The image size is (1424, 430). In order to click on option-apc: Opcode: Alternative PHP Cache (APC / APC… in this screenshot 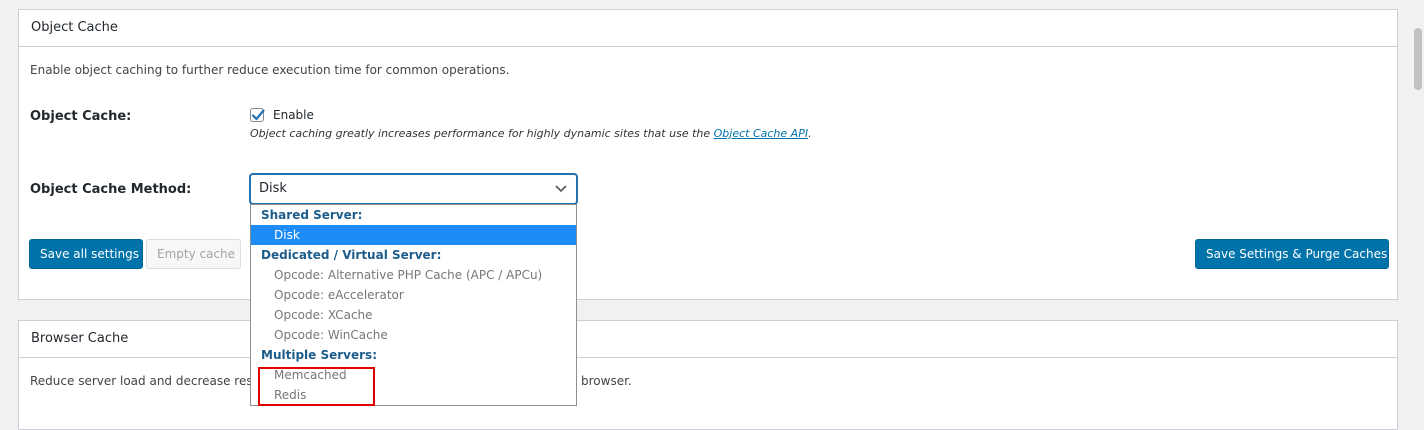, I will do `click(413, 275)`.